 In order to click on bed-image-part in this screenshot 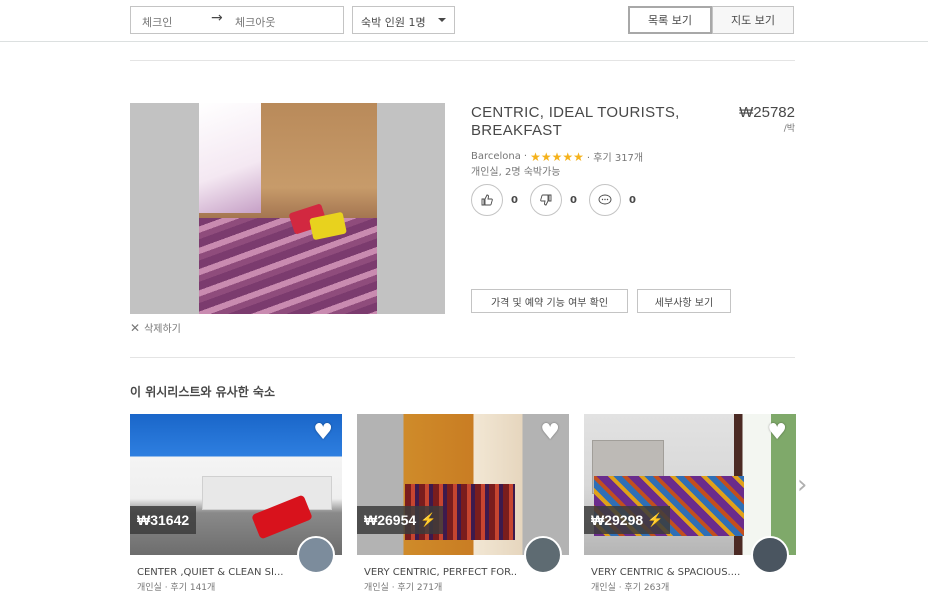, I will do `click(288, 266)`.